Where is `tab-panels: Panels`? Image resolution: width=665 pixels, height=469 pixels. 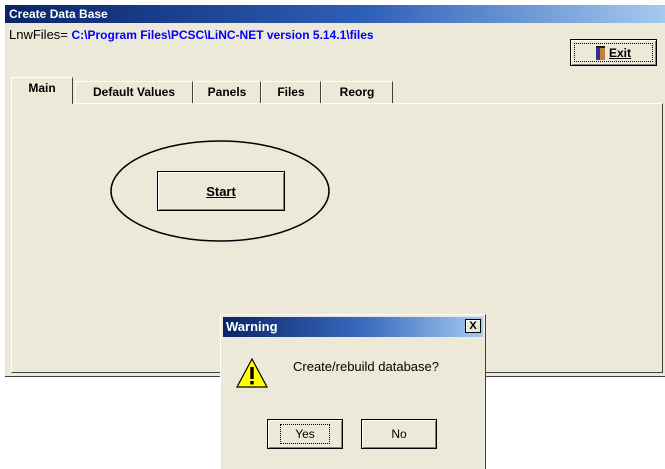
tab-panels: Panels is located at coordinates (227, 92).